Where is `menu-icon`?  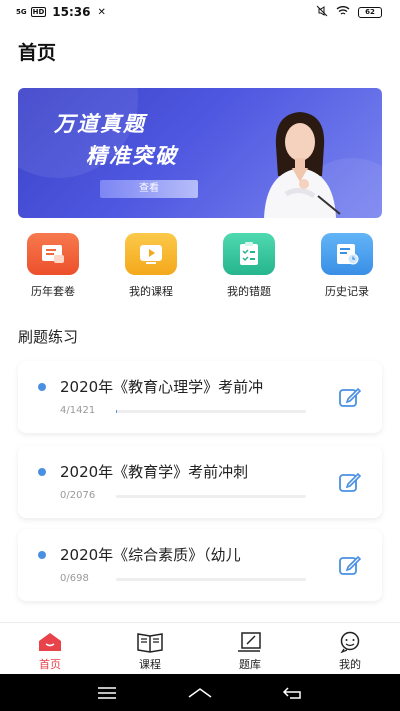
menu-icon is located at coordinates (107, 693).